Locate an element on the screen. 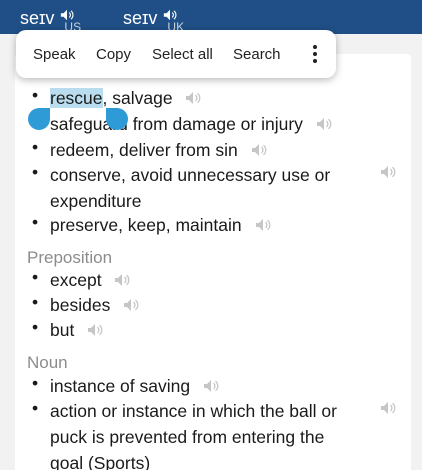  definition-text: , salvage is located at coordinates (137, 98).